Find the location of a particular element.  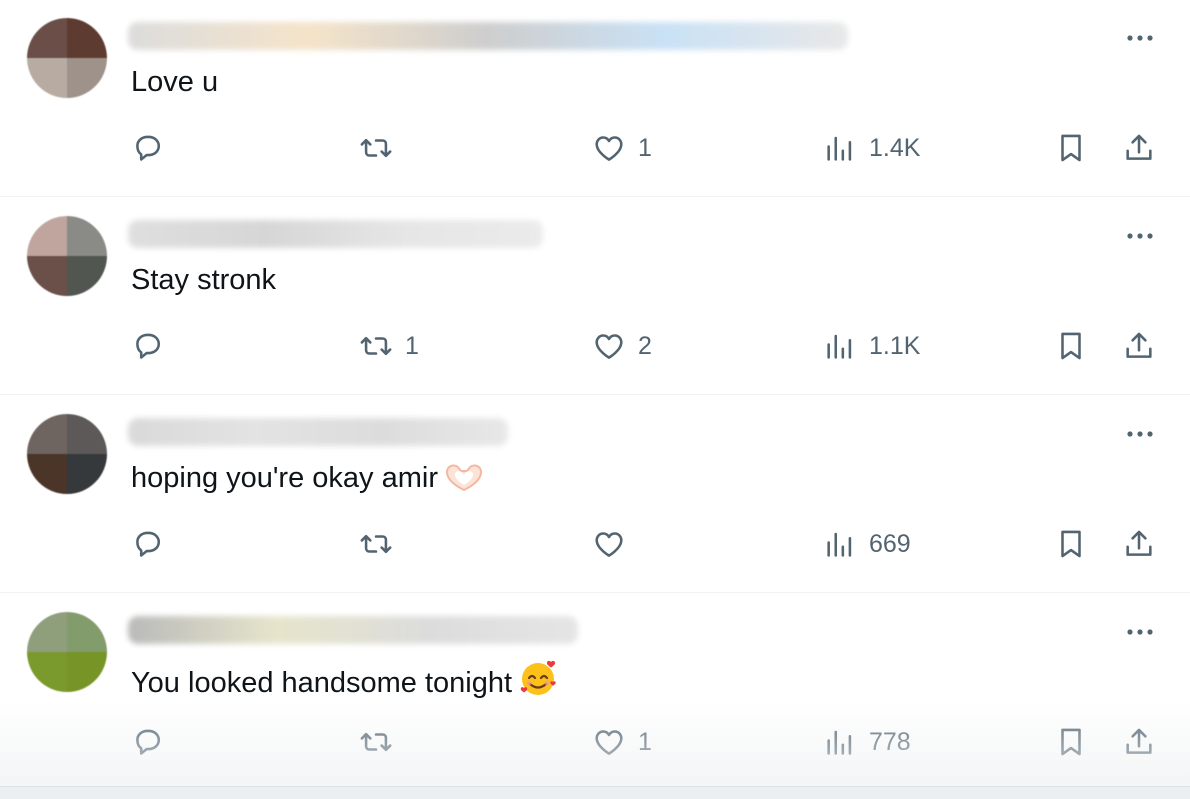

views-button: 1.1K is located at coordinates (871, 346).